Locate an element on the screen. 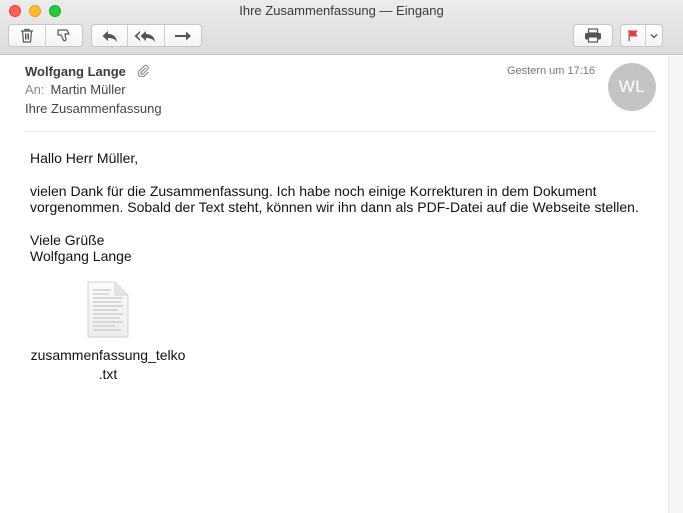 Image resolution: width=683 pixels, height=513 pixels. paperclip-icon is located at coordinates (143, 70).